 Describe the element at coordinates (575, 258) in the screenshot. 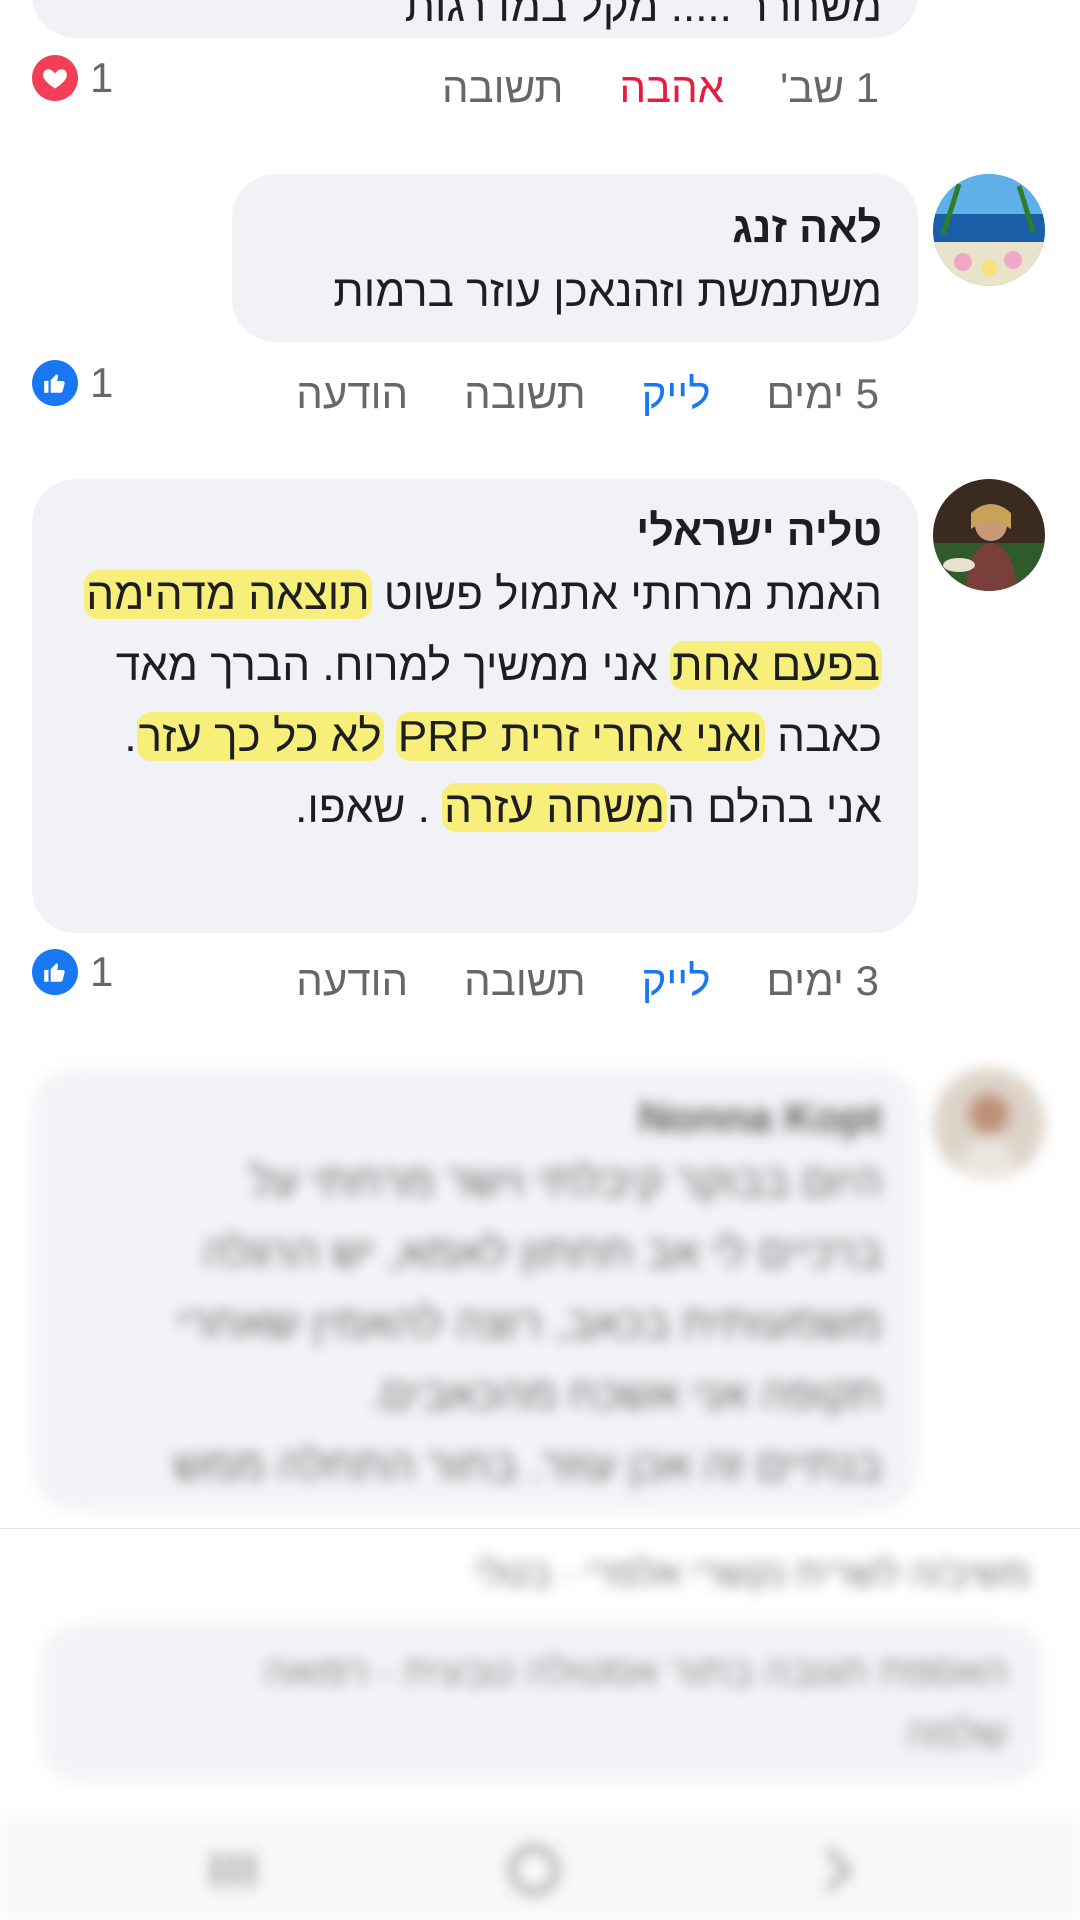

I see `comment-bubble: לאה זנג משתמשת וזהנאכן עוזר ברמות` at that location.